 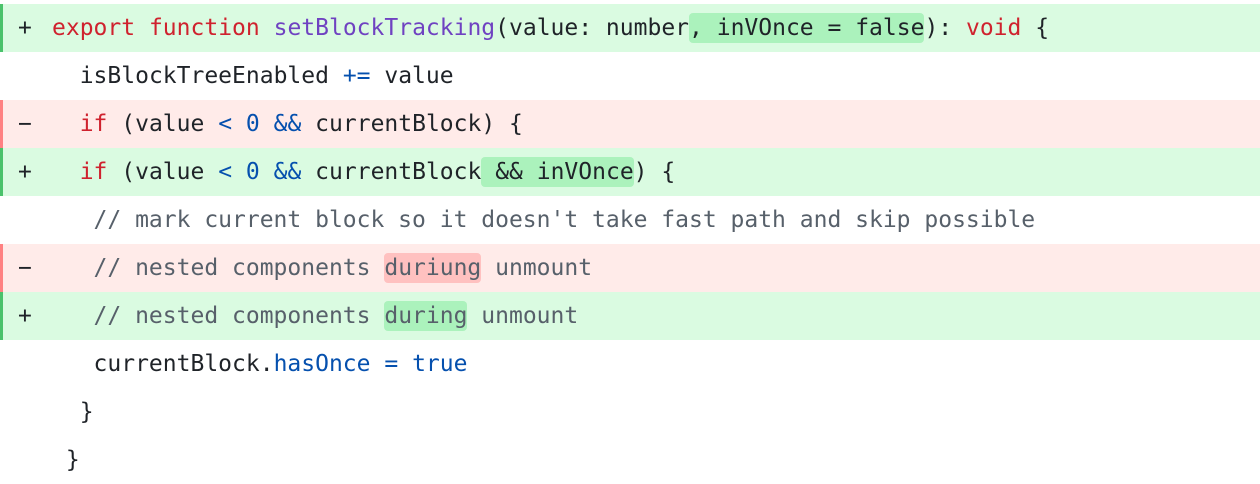 What do you see at coordinates (630, 124) in the screenshot?
I see `diff-line-removed: − if (value < 0 && currentBlock) {` at bounding box center [630, 124].